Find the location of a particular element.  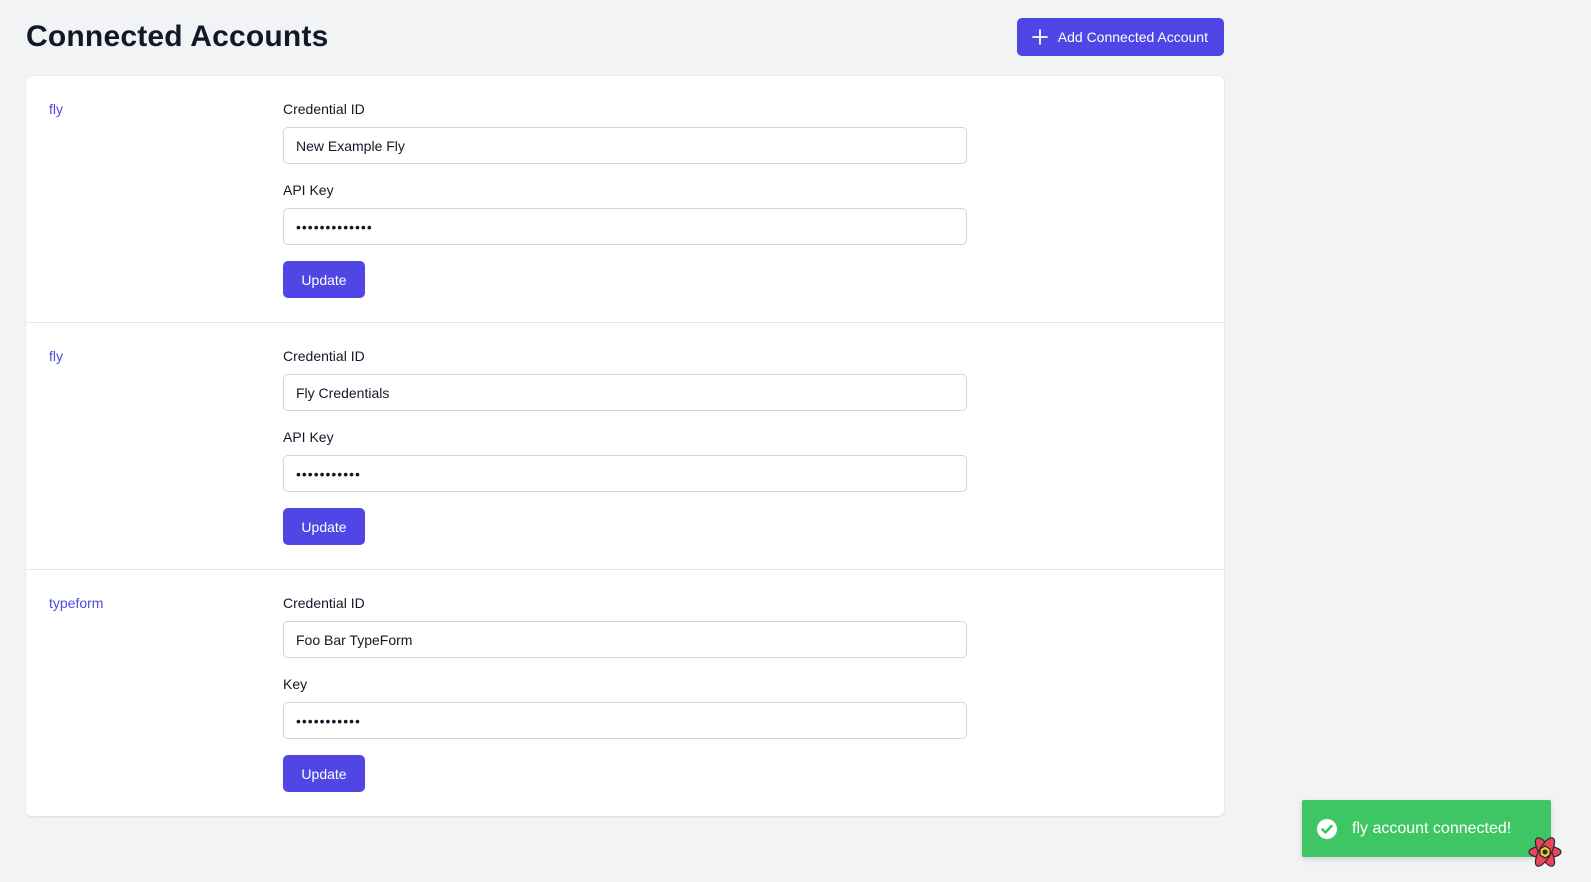

account-form: Credential ID Key Update is located at coordinates (625, 693).